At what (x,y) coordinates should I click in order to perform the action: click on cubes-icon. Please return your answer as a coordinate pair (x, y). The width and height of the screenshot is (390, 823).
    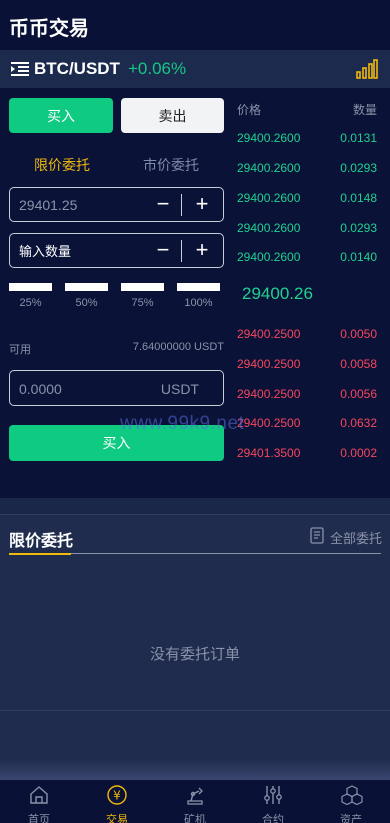
    Looking at the image, I should click on (352, 795).